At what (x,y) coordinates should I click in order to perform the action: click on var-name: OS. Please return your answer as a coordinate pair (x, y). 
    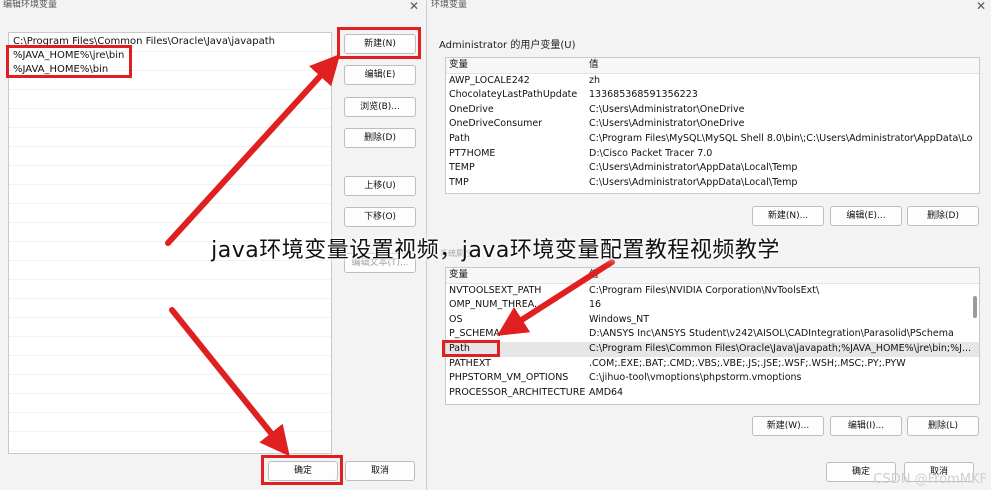
    Looking at the image, I should click on (456, 319).